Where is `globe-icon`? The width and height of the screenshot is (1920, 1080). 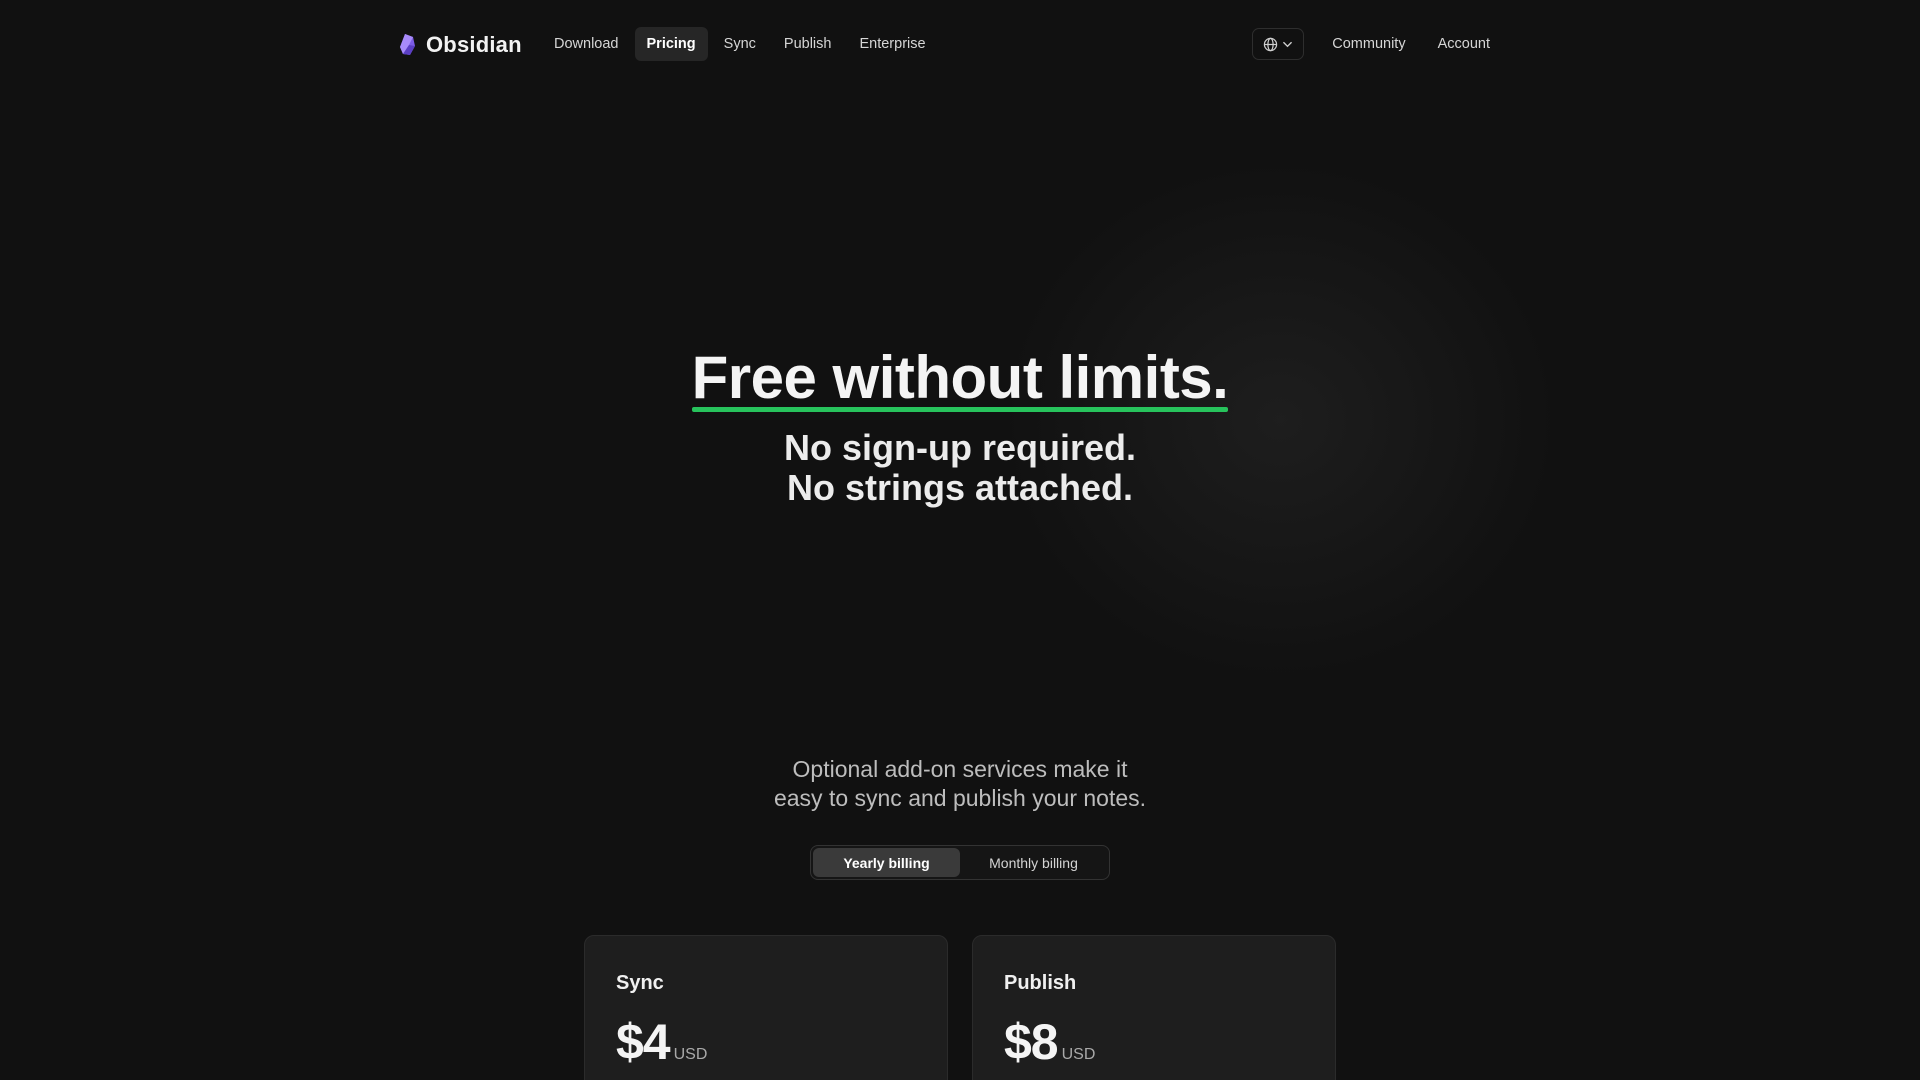 globe-icon is located at coordinates (1271, 44).